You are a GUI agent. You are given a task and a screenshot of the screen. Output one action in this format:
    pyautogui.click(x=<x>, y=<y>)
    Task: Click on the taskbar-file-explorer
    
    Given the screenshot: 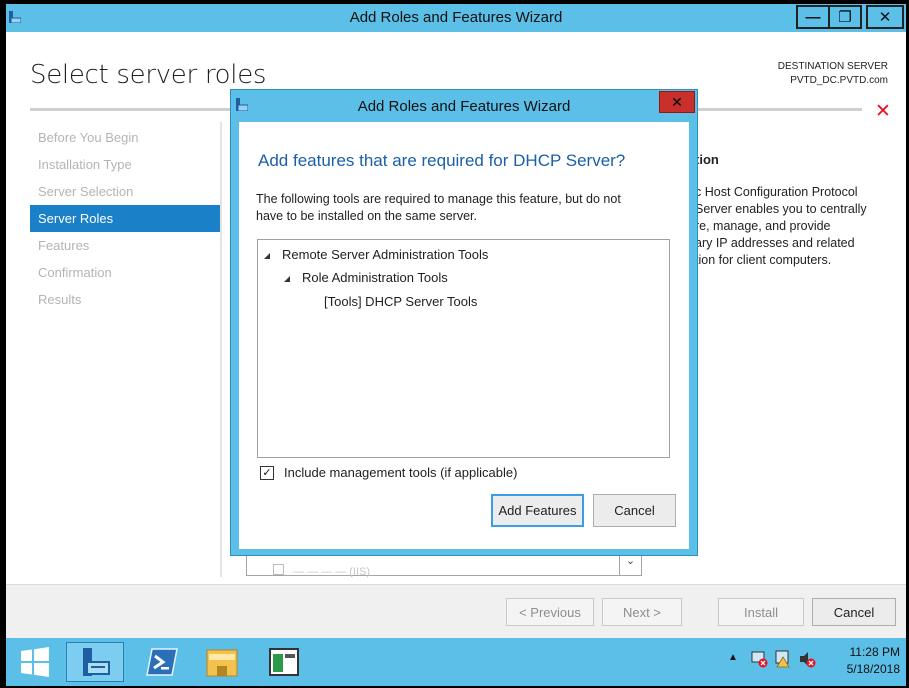 What is the action you would take?
    pyautogui.click(x=222, y=662)
    